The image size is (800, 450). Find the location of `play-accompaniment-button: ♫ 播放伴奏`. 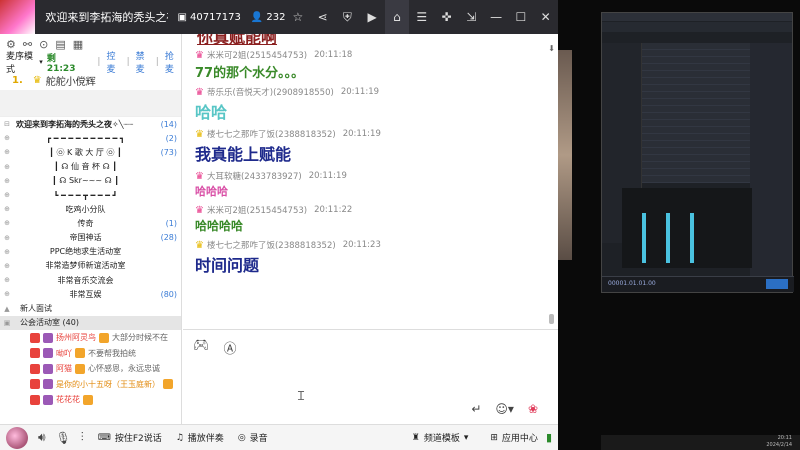

play-accompaniment-button: ♫ 播放伴奏 is located at coordinates (200, 438).